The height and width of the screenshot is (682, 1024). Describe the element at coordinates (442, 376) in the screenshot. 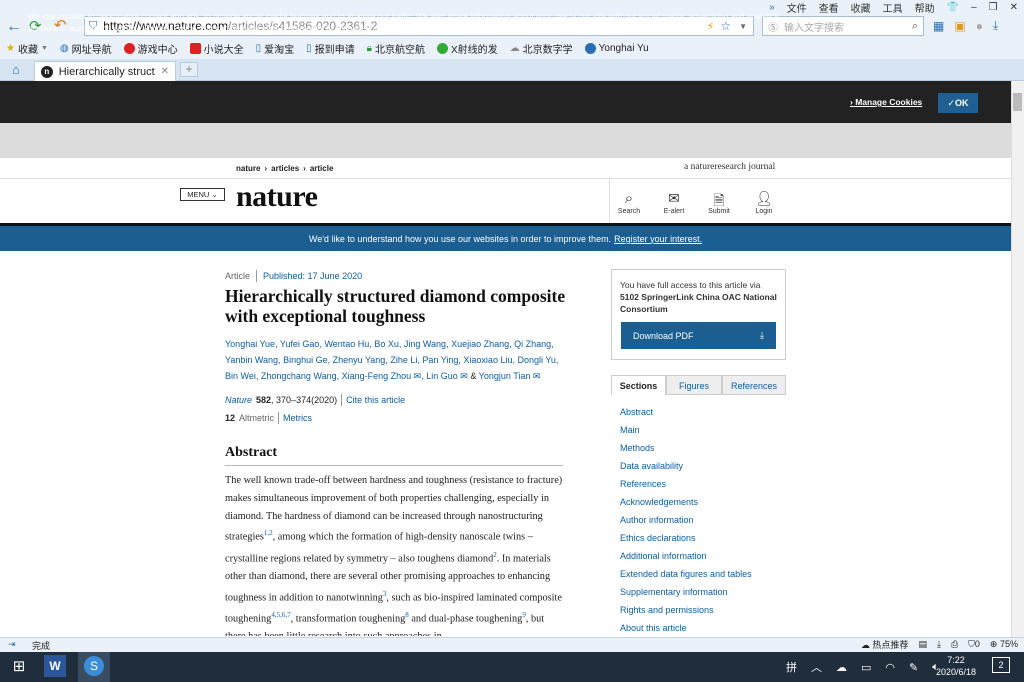

I see `author-link: Lin Guo` at that location.